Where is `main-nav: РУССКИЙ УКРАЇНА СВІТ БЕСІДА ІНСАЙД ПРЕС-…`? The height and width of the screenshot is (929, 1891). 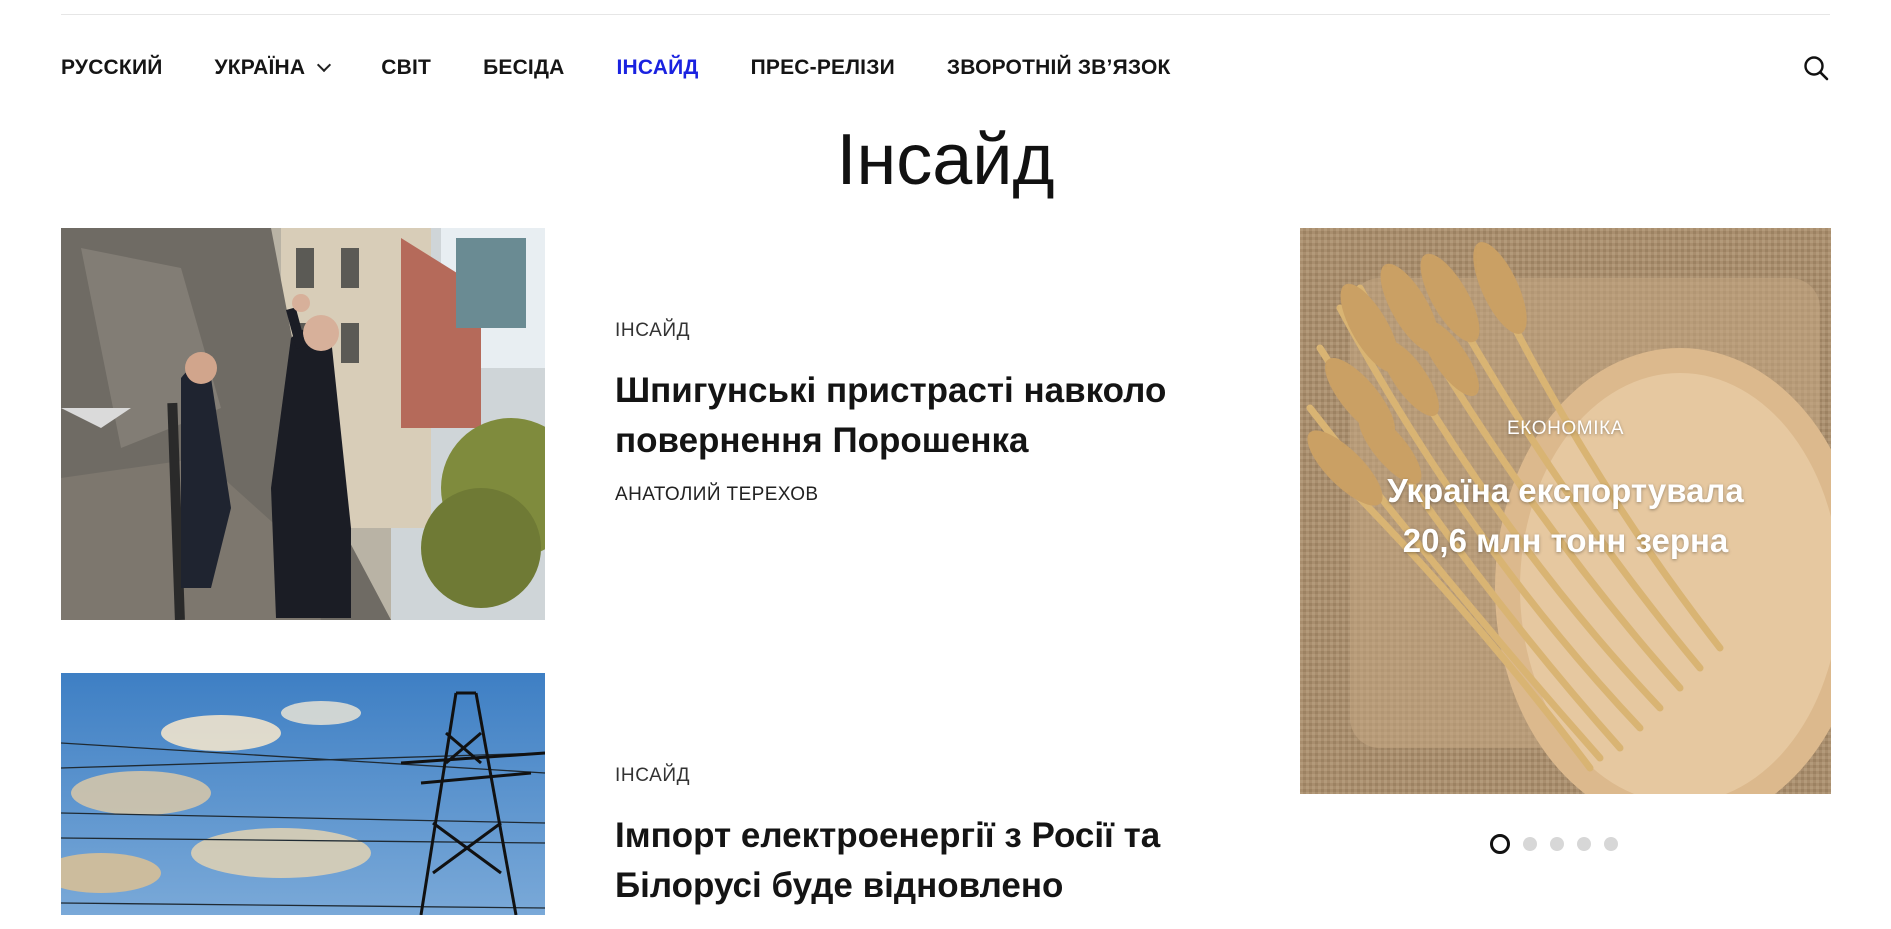 main-nav: РУССКИЙ УКРАЇНА СВІТ БЕСІДА ІНСАЙД ПРЕС-… is located at coordinates (616, 68).